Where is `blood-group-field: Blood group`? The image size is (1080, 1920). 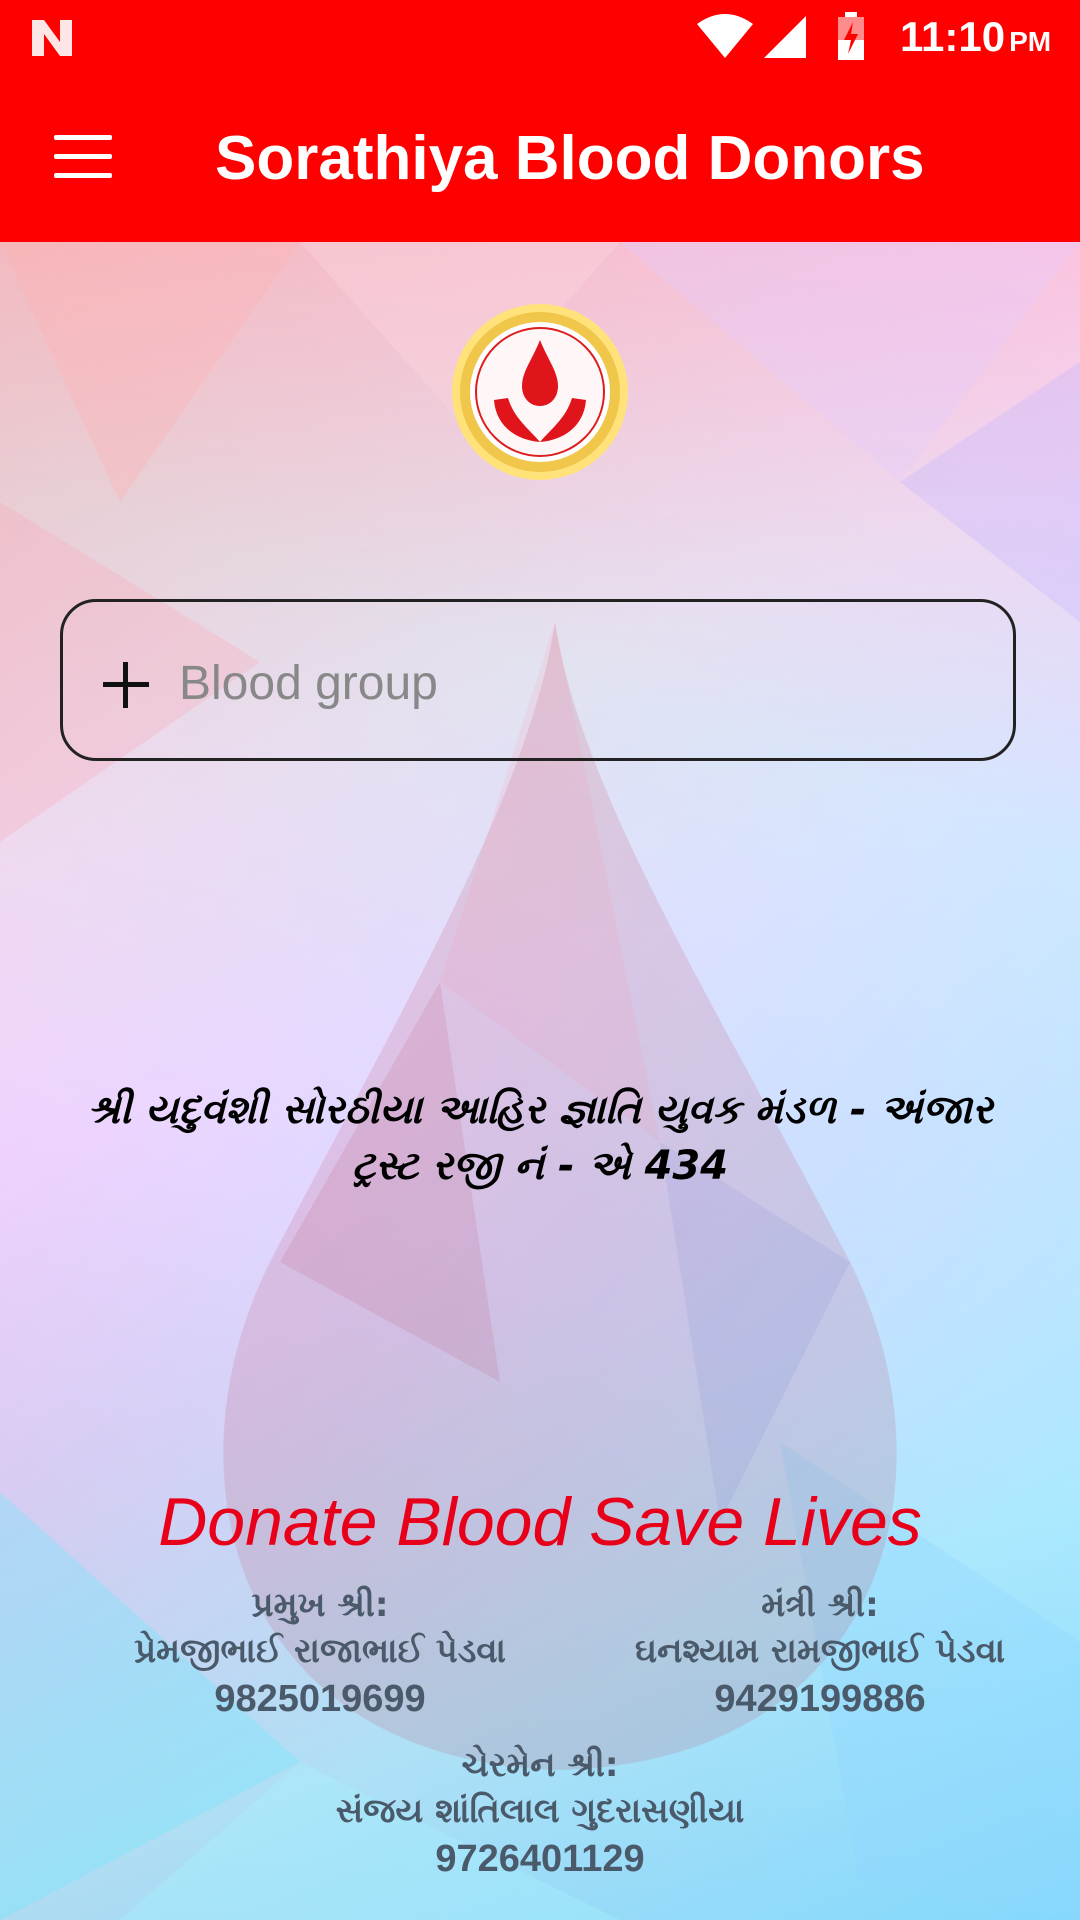 blood-group-field: Blood group is located at coordinates (538, 680).